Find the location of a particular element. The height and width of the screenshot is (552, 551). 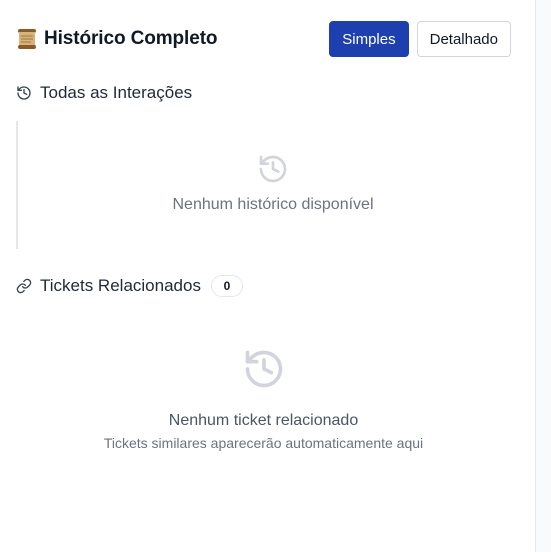

page-title: Histórico Completo is located at coordinates (131, 38).